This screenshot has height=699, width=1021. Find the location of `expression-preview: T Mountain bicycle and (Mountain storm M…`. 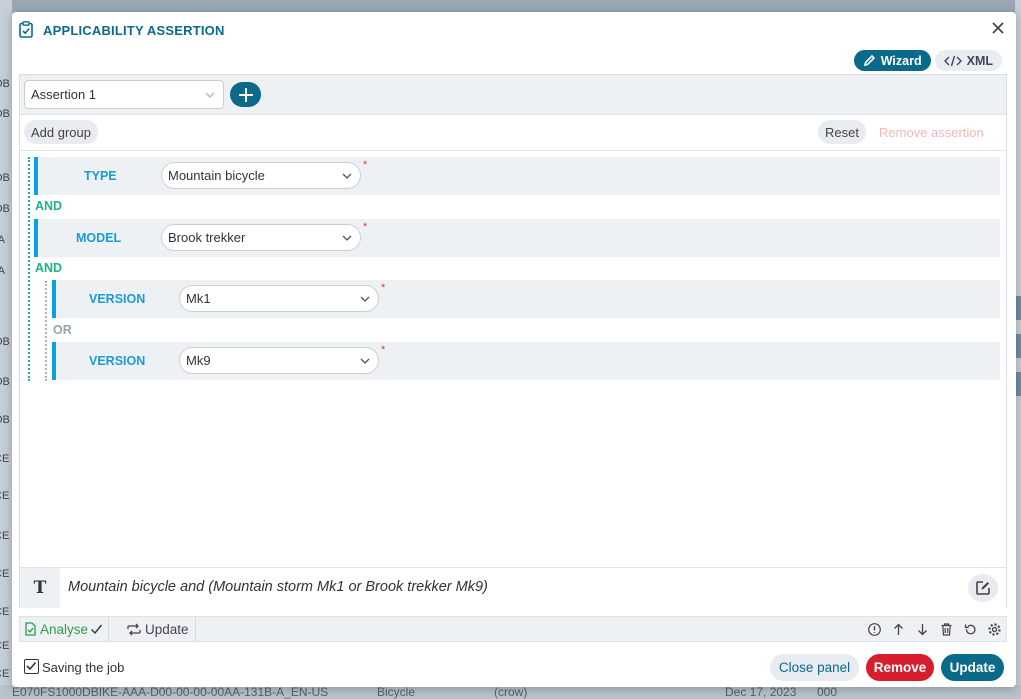

expression-preview: T Mountain bicycle and (Mountain storm M… is located at coordinates (513, 587).